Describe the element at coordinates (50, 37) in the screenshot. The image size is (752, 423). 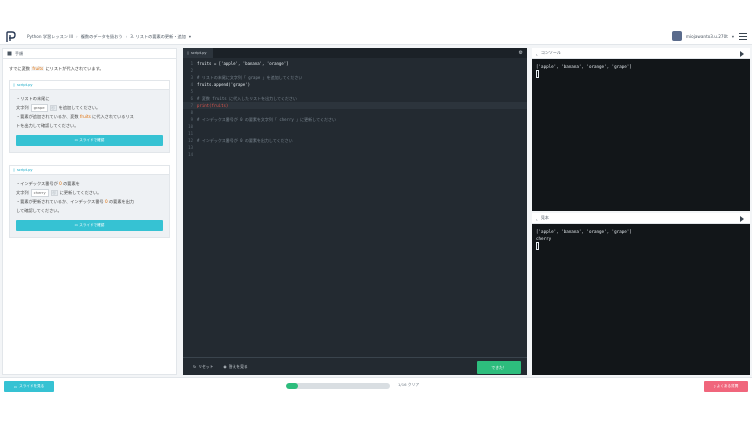
I see `breadcrumb-course: Python 学習レッスン III` at that location.